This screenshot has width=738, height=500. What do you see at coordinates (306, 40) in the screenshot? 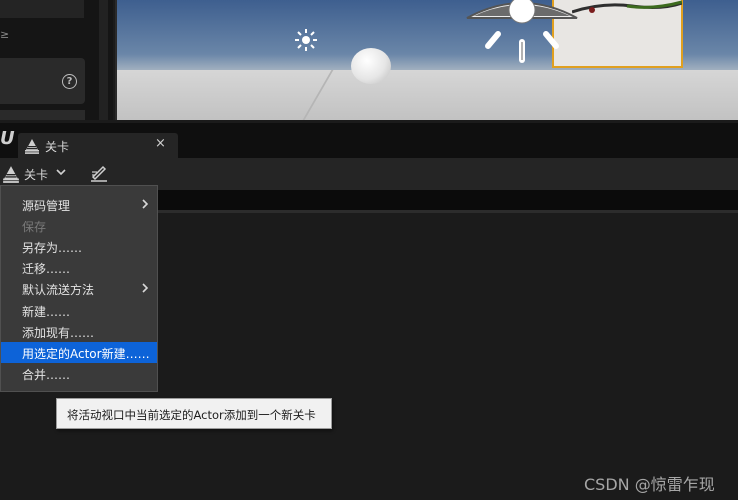
I see `sun-light-icon` at bounding box center [306, 40].